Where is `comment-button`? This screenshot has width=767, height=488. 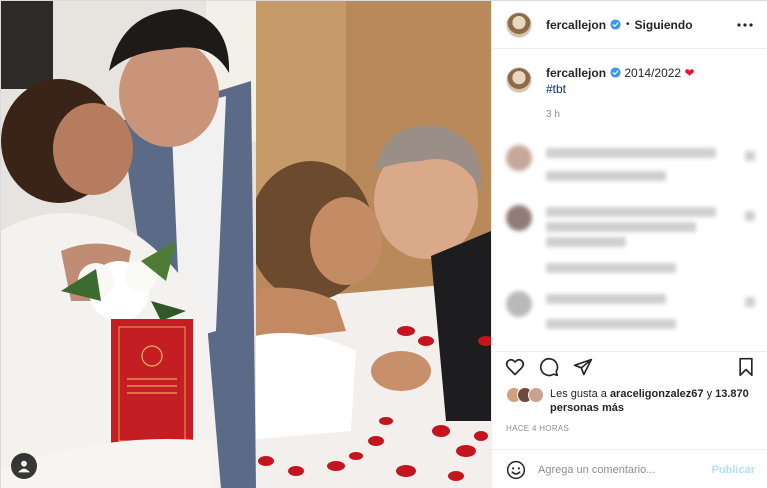
comment-button is located at coordinates (549, 367).